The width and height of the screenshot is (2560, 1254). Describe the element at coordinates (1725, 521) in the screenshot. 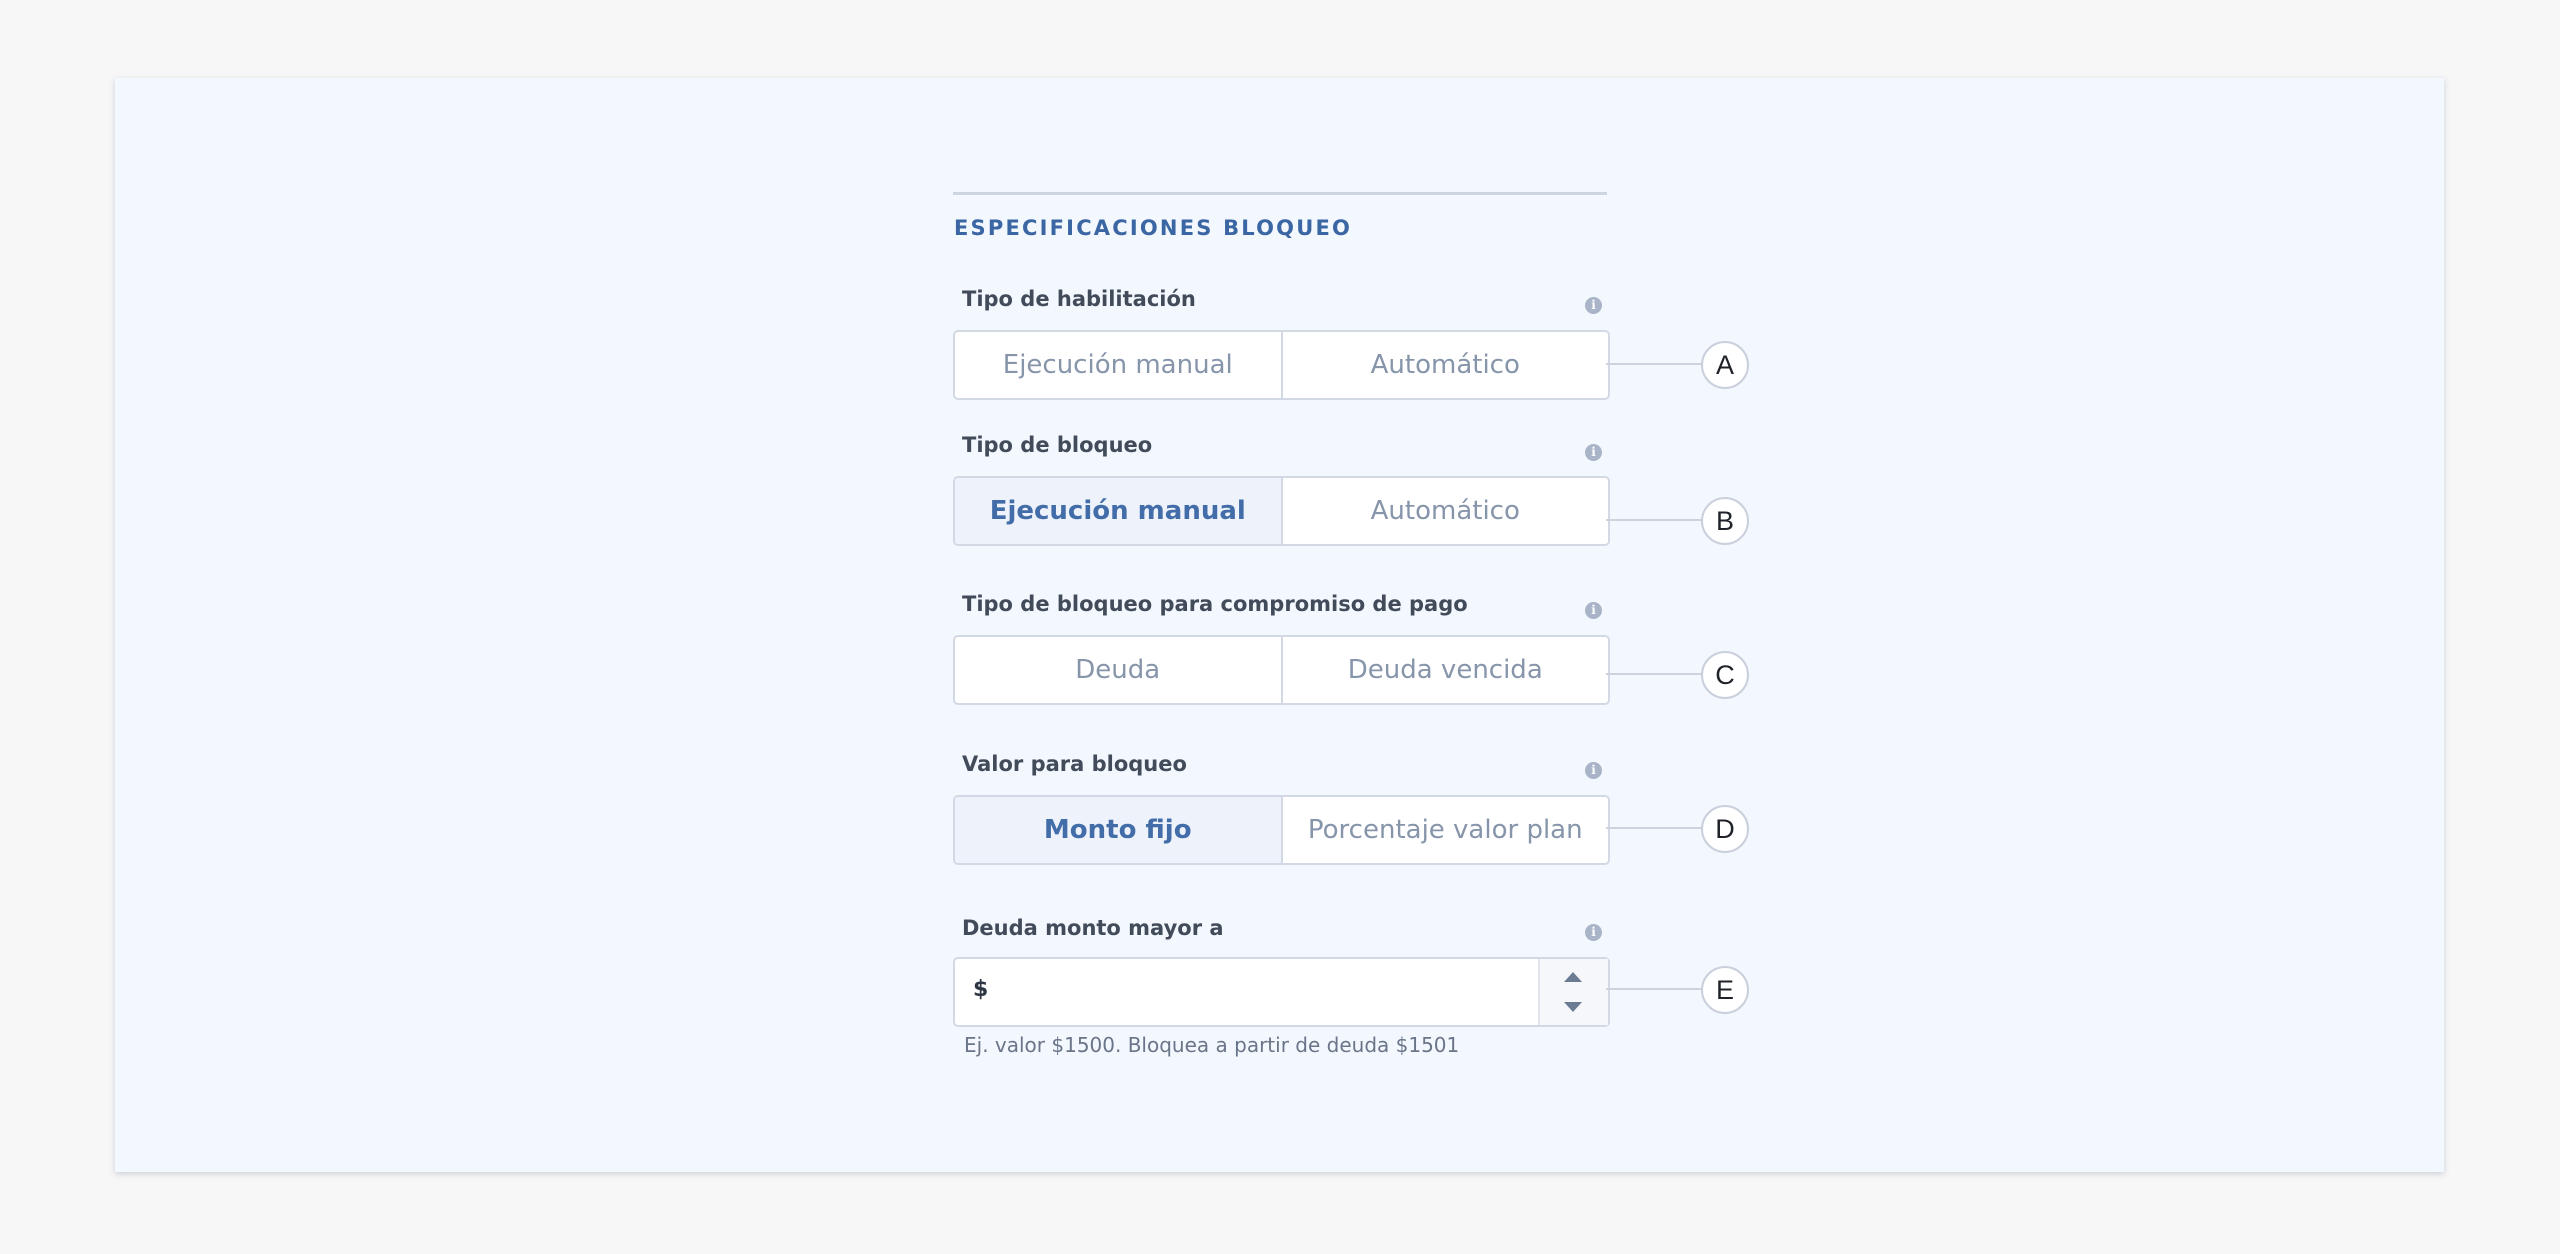

I see `callout-badge-b: B` at that location.